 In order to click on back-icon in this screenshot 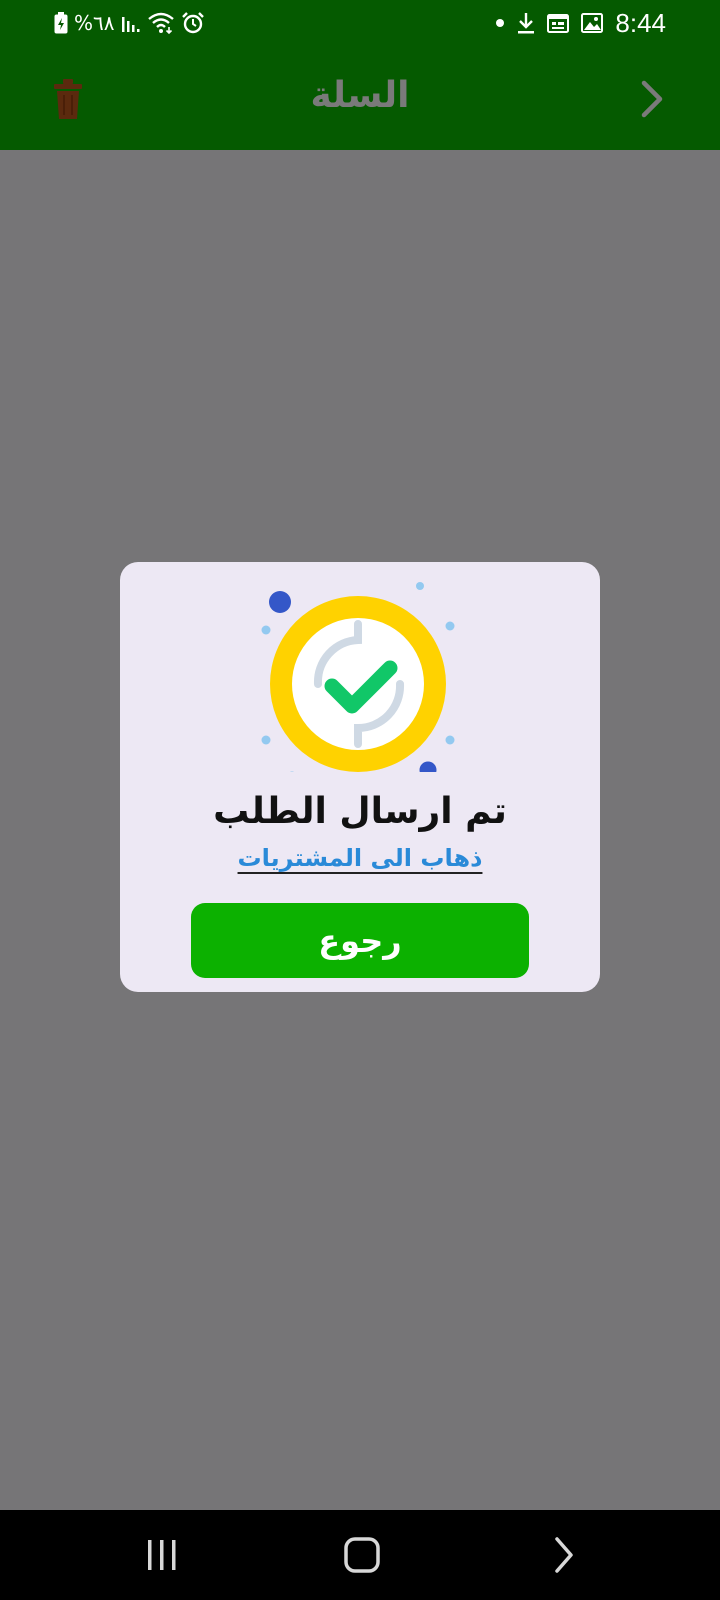, I will do `click(564, 1555)`.